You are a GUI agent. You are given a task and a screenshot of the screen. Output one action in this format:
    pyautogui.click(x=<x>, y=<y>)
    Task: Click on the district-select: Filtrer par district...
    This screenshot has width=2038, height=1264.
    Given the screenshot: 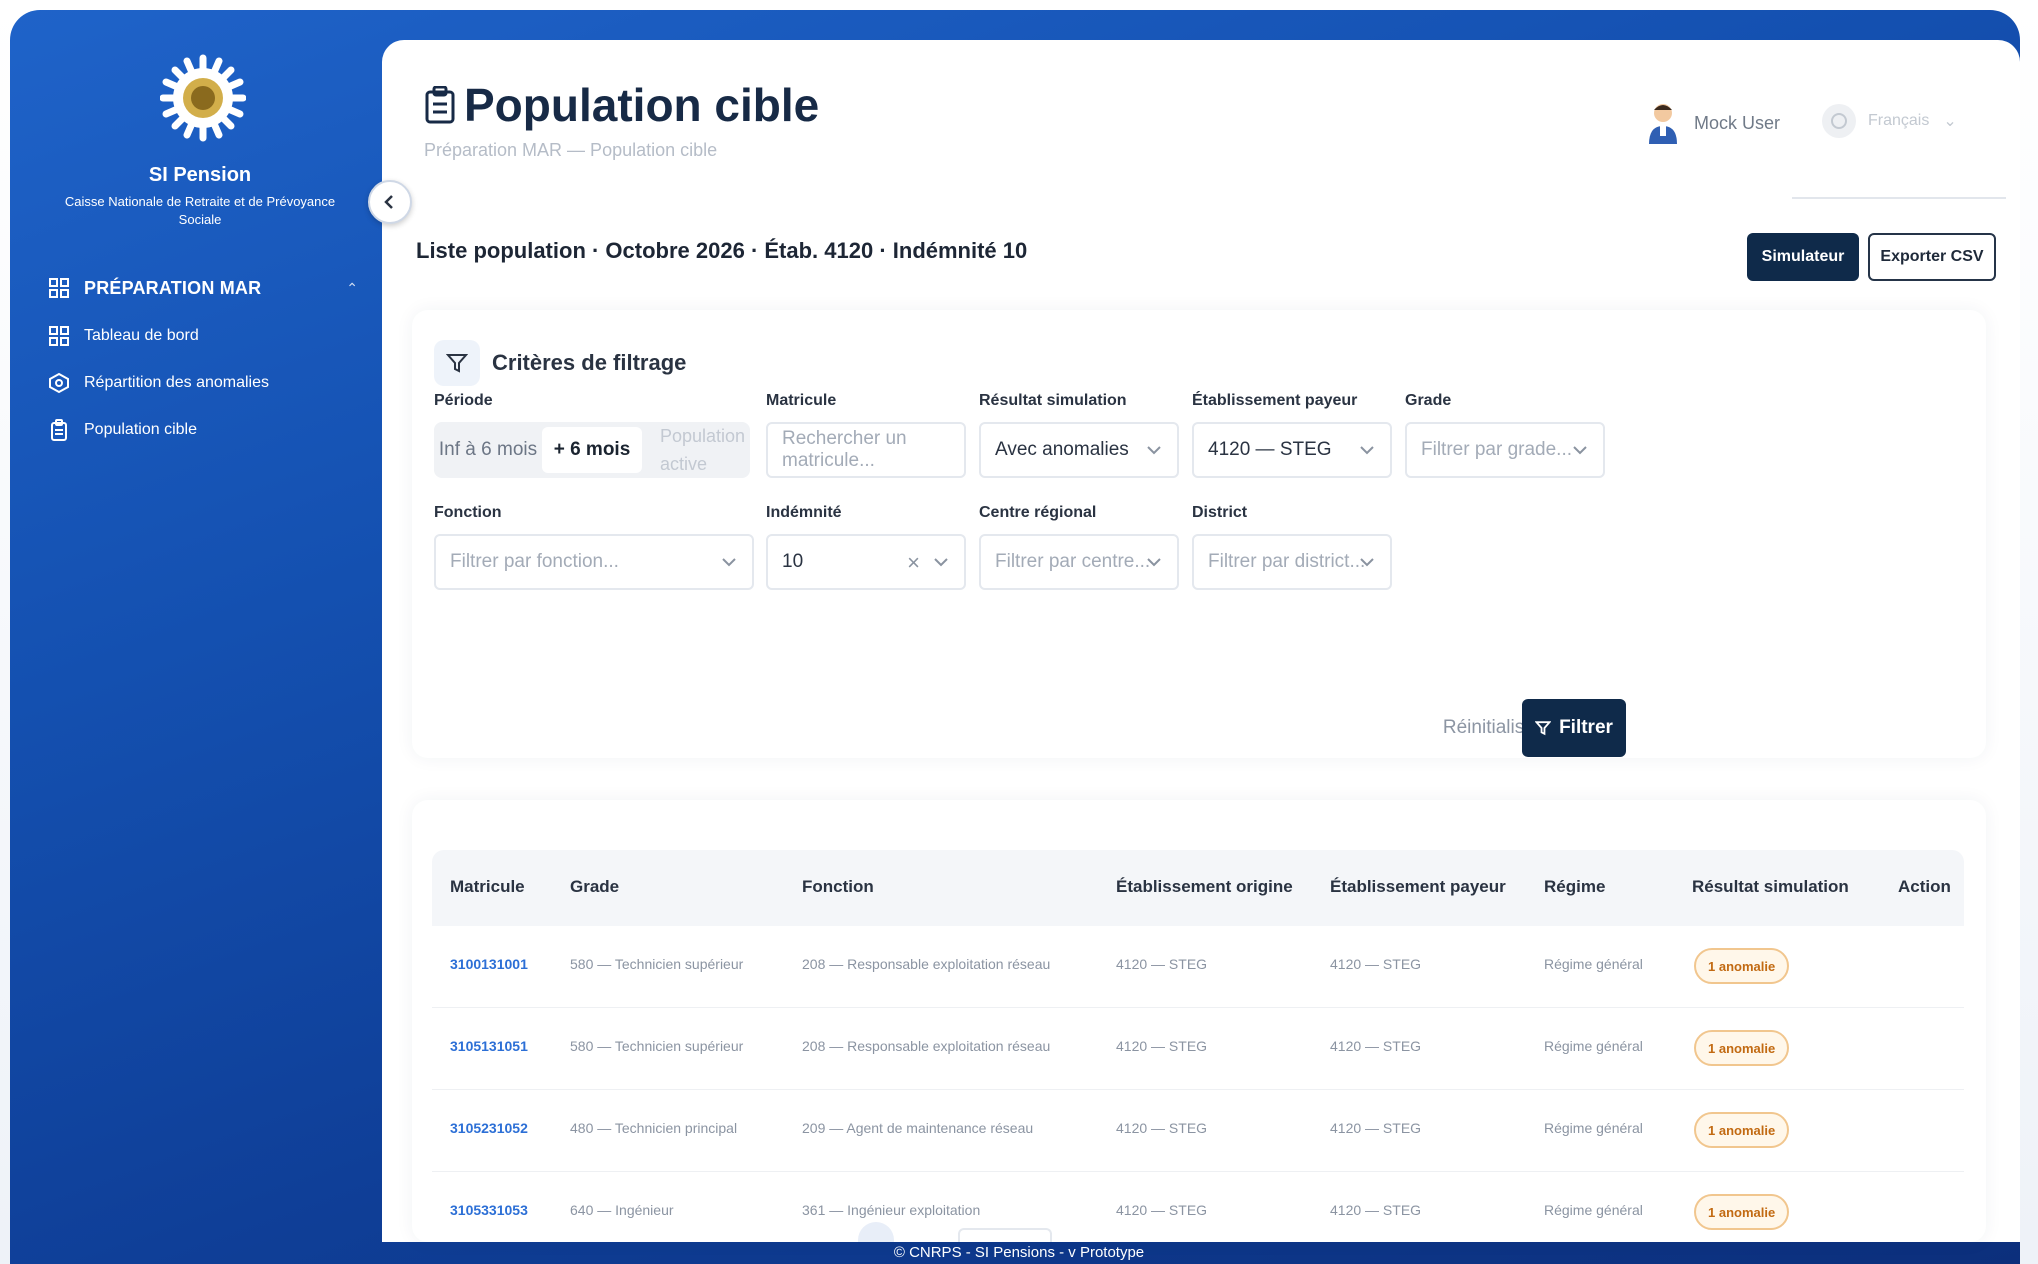 What is the action you would take?
    pyautogui.click(x=1292, y=562)
    